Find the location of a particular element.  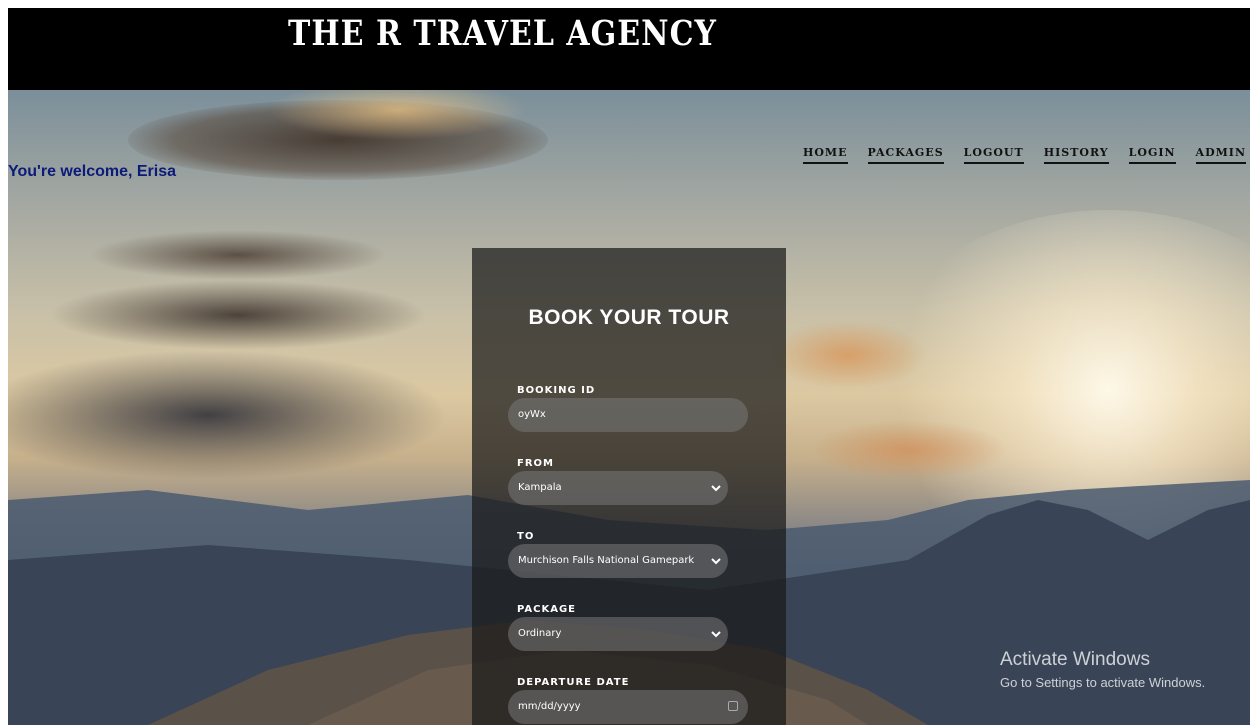

departure-date-input: mm/dd/yyyy is located at coordinates (628, 707).